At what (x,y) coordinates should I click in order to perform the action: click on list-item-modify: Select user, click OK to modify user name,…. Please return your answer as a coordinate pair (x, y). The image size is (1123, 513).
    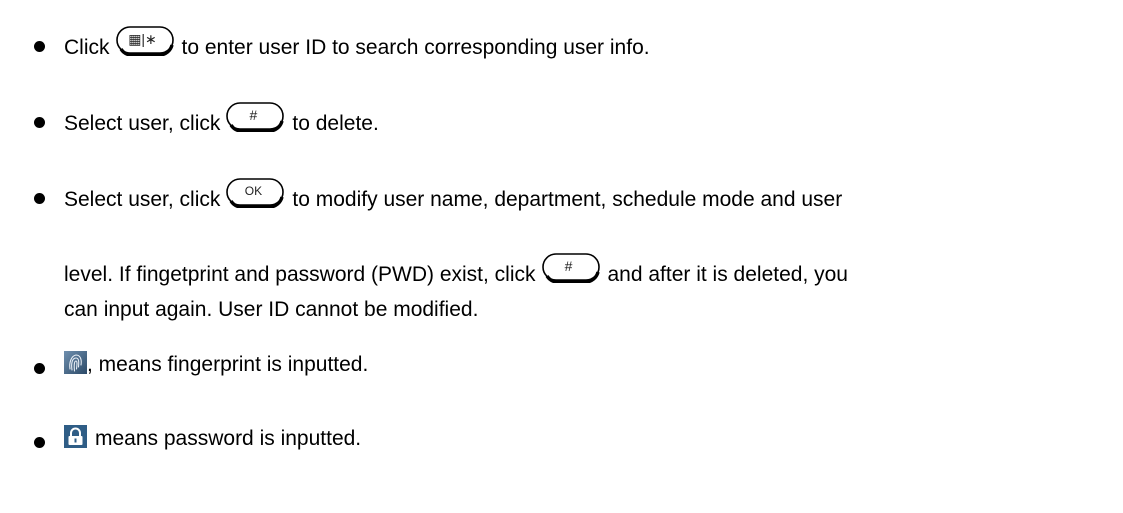
    Looking at the image, I should click on (453, 197).